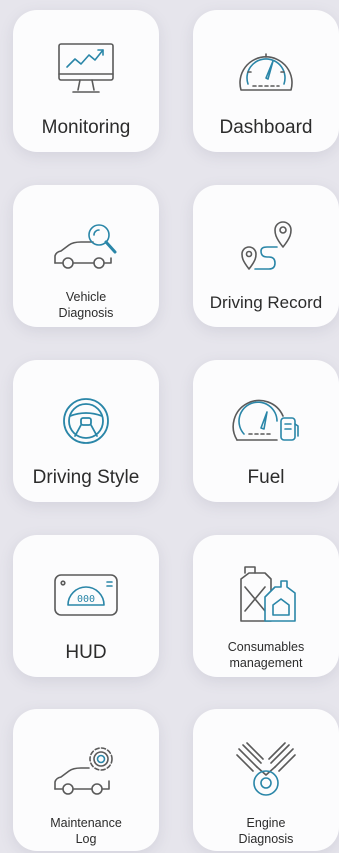 The width and height of the screenshot is (339, 853). I want to click on steering-wheel-icon, so click(86, 421).